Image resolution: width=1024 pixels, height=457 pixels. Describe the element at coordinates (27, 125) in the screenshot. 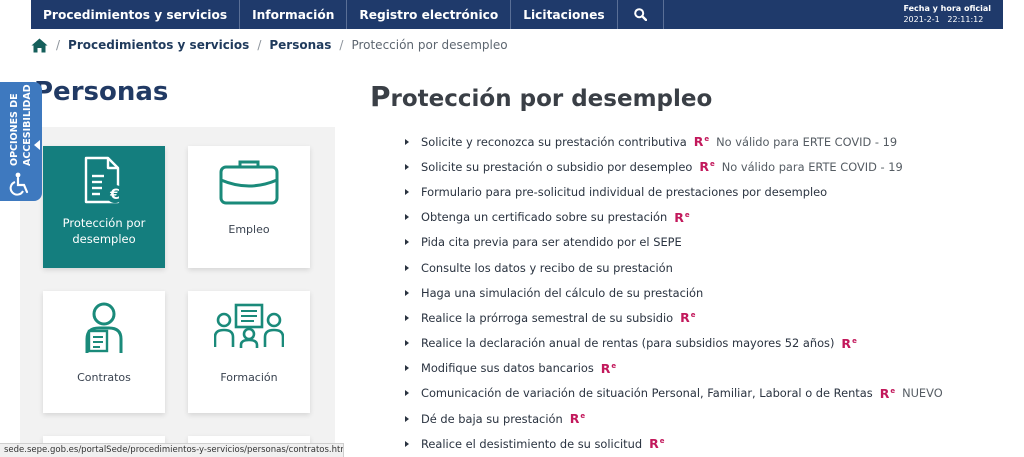

I see `svg-text: ACCESIBILIDAD` at that location.